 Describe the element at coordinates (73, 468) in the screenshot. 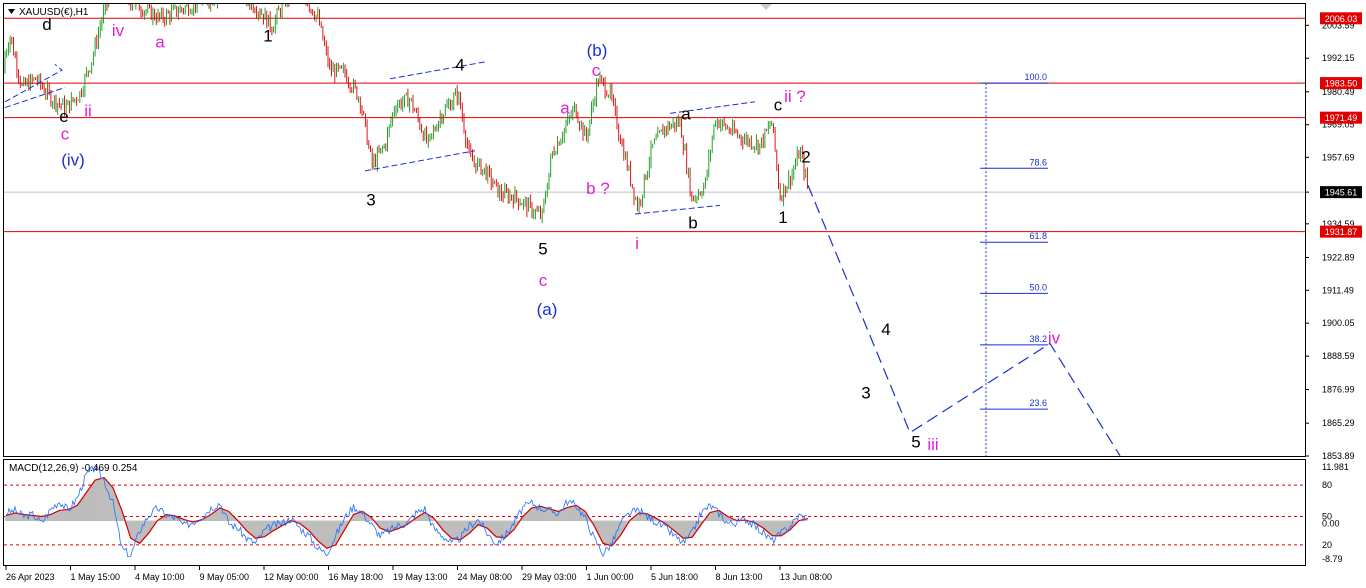

I see `macd-title: MACD(12,26,9) -0.469 0.254` at that location.